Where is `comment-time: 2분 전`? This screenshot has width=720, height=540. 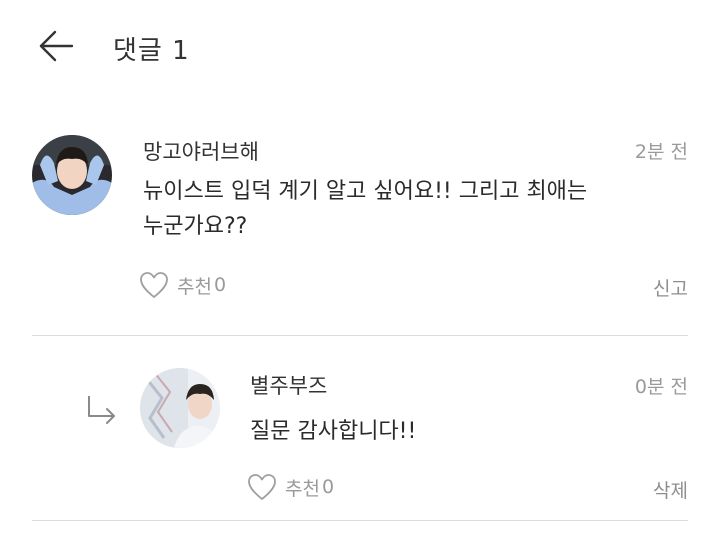 comment-time: 2분 전 is located at coordinates (661, 152).